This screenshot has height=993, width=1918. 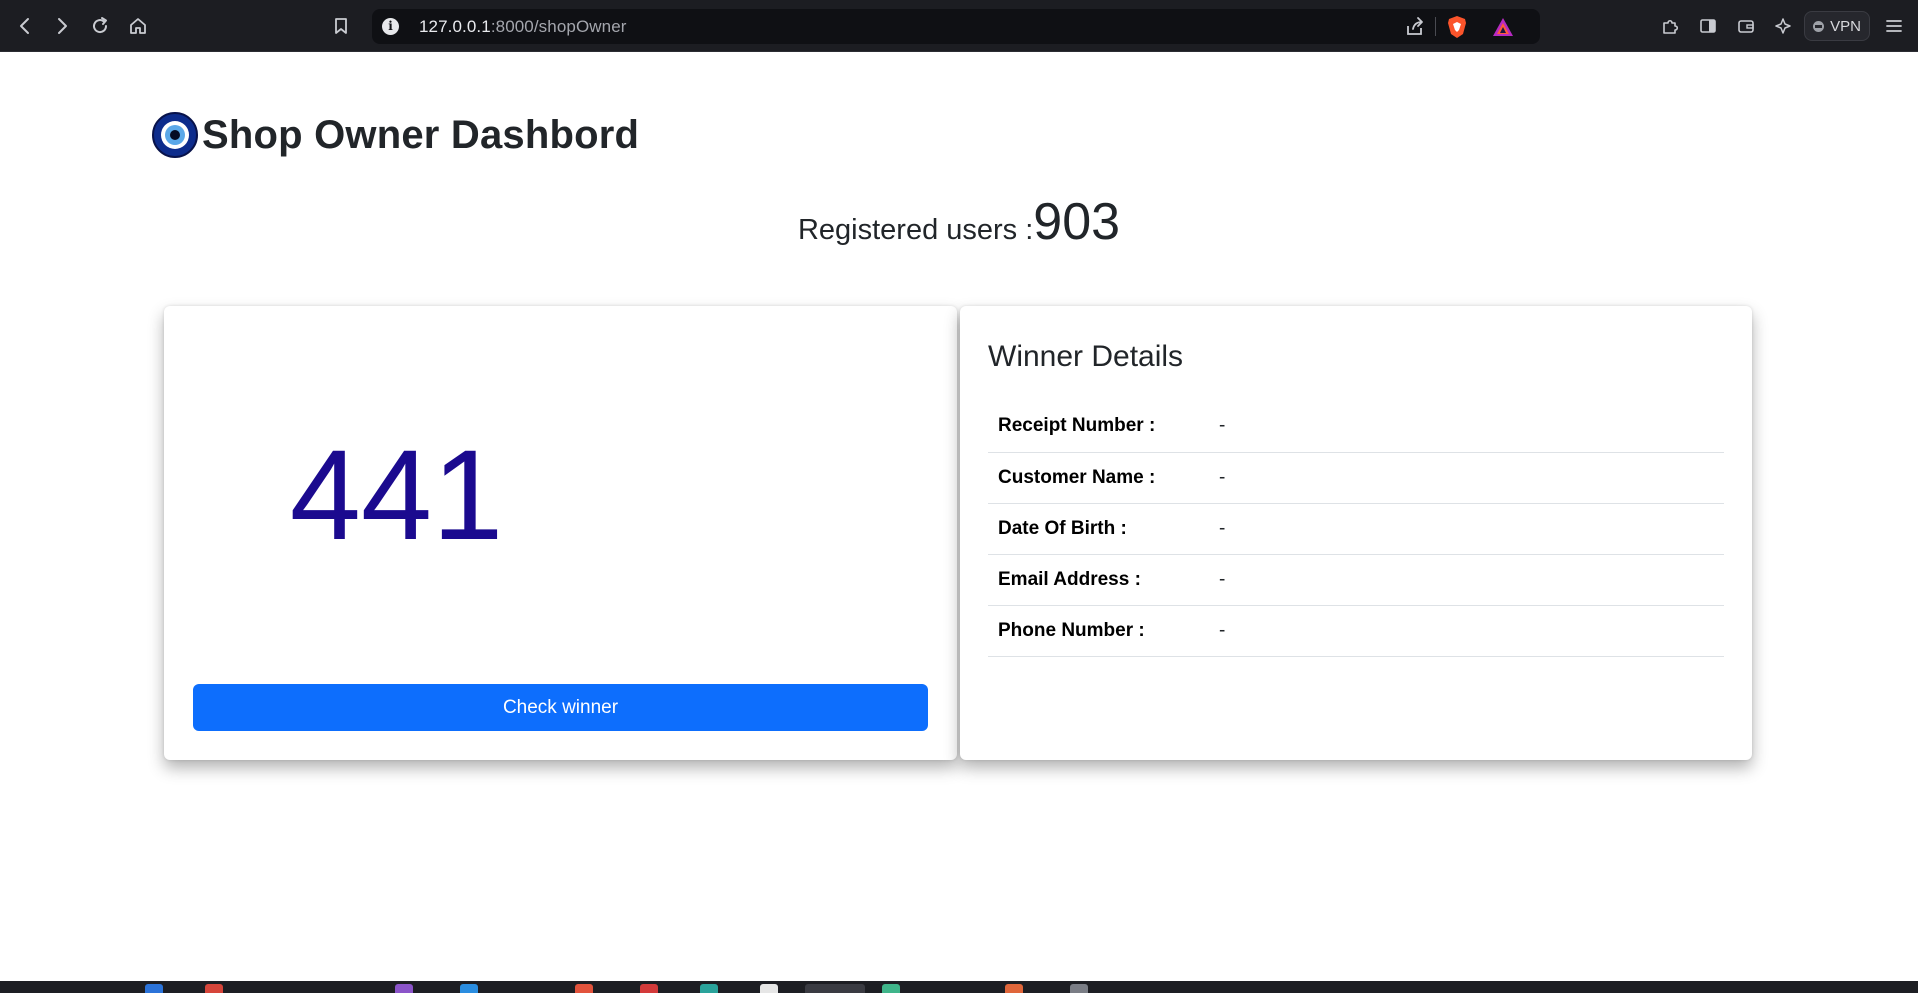 I want to click on brave-rewards-icon, so click(x=1503, y=27).